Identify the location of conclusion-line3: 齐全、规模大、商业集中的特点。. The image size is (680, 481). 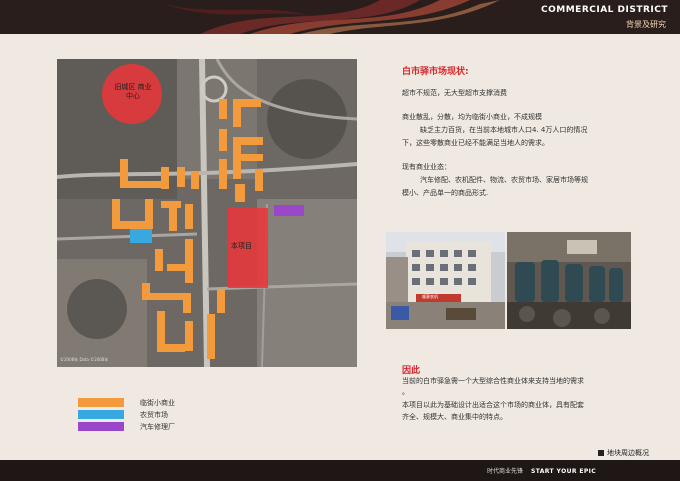
(454, 417).